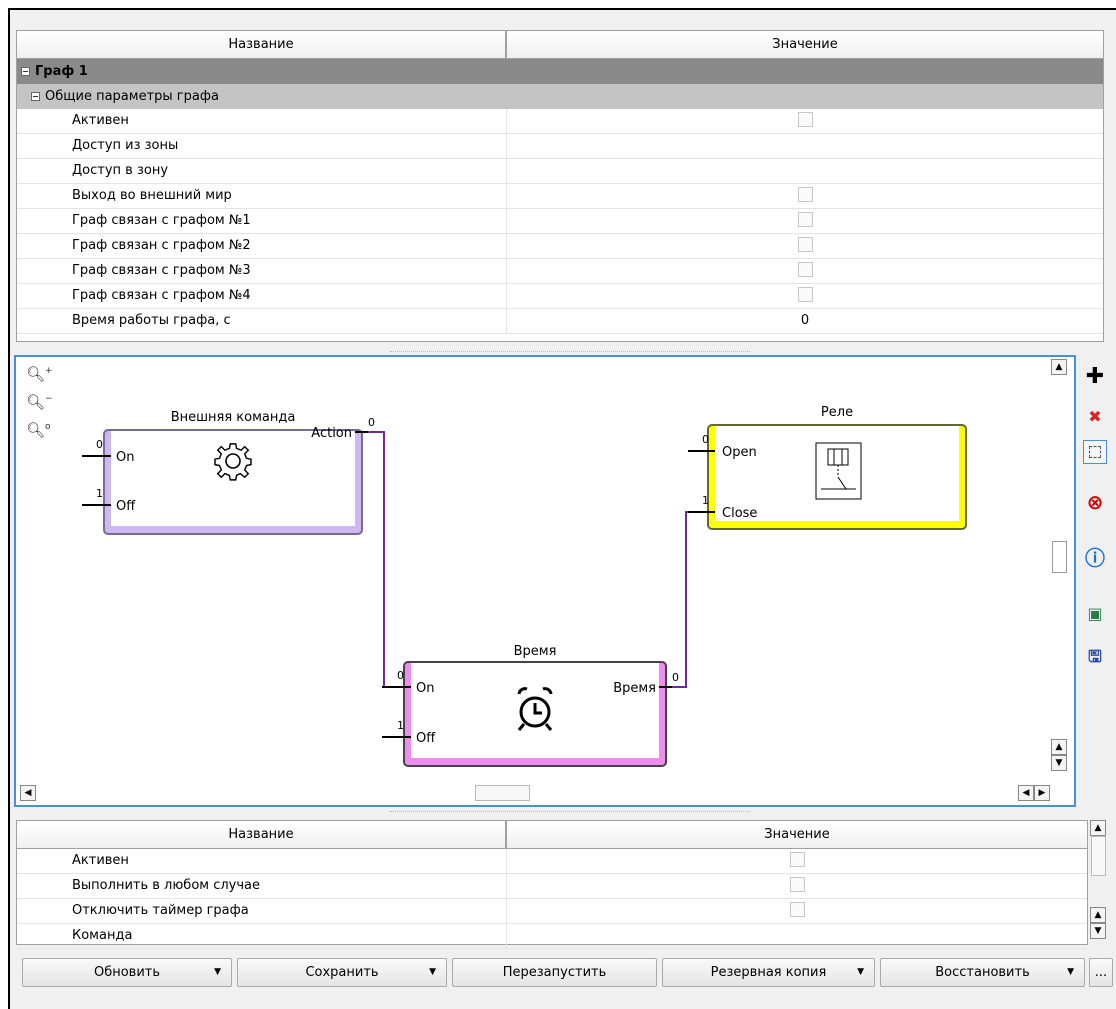  What do you see at coordinates (1095, 417) in the screenshot?
I see `delete-icon: ✖` at bounding box center [1095, 417].